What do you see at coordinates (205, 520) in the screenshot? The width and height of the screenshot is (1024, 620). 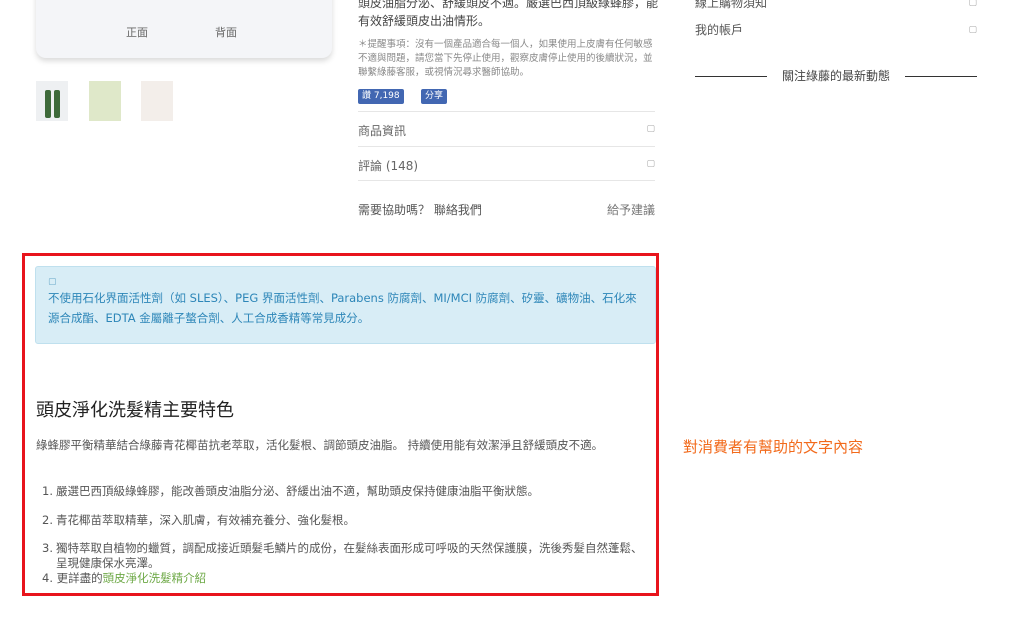 I see `list-item-text: 青花椰苗萃取精華，深入肌膚，有效補充養分、強化髮根。` at bounding box center [205, 520].